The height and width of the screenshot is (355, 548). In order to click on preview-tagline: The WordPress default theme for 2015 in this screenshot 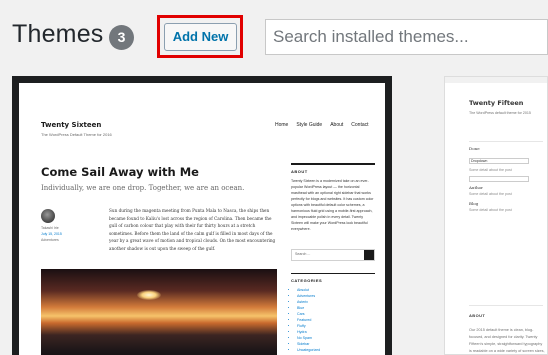, I will do `click(500, 113)`.